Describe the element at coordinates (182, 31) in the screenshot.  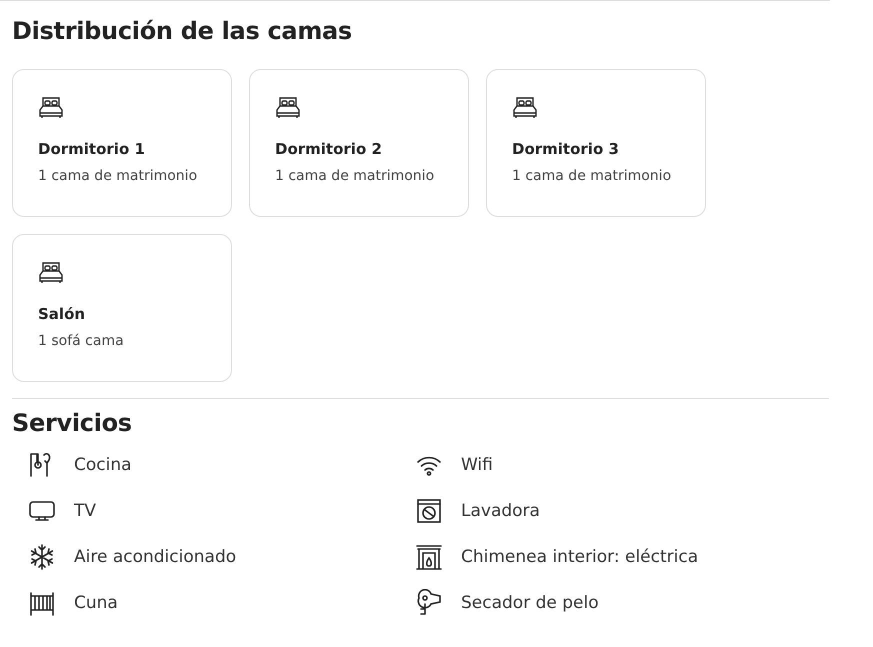
I see `section-title: Distribución de las camas` at that location.